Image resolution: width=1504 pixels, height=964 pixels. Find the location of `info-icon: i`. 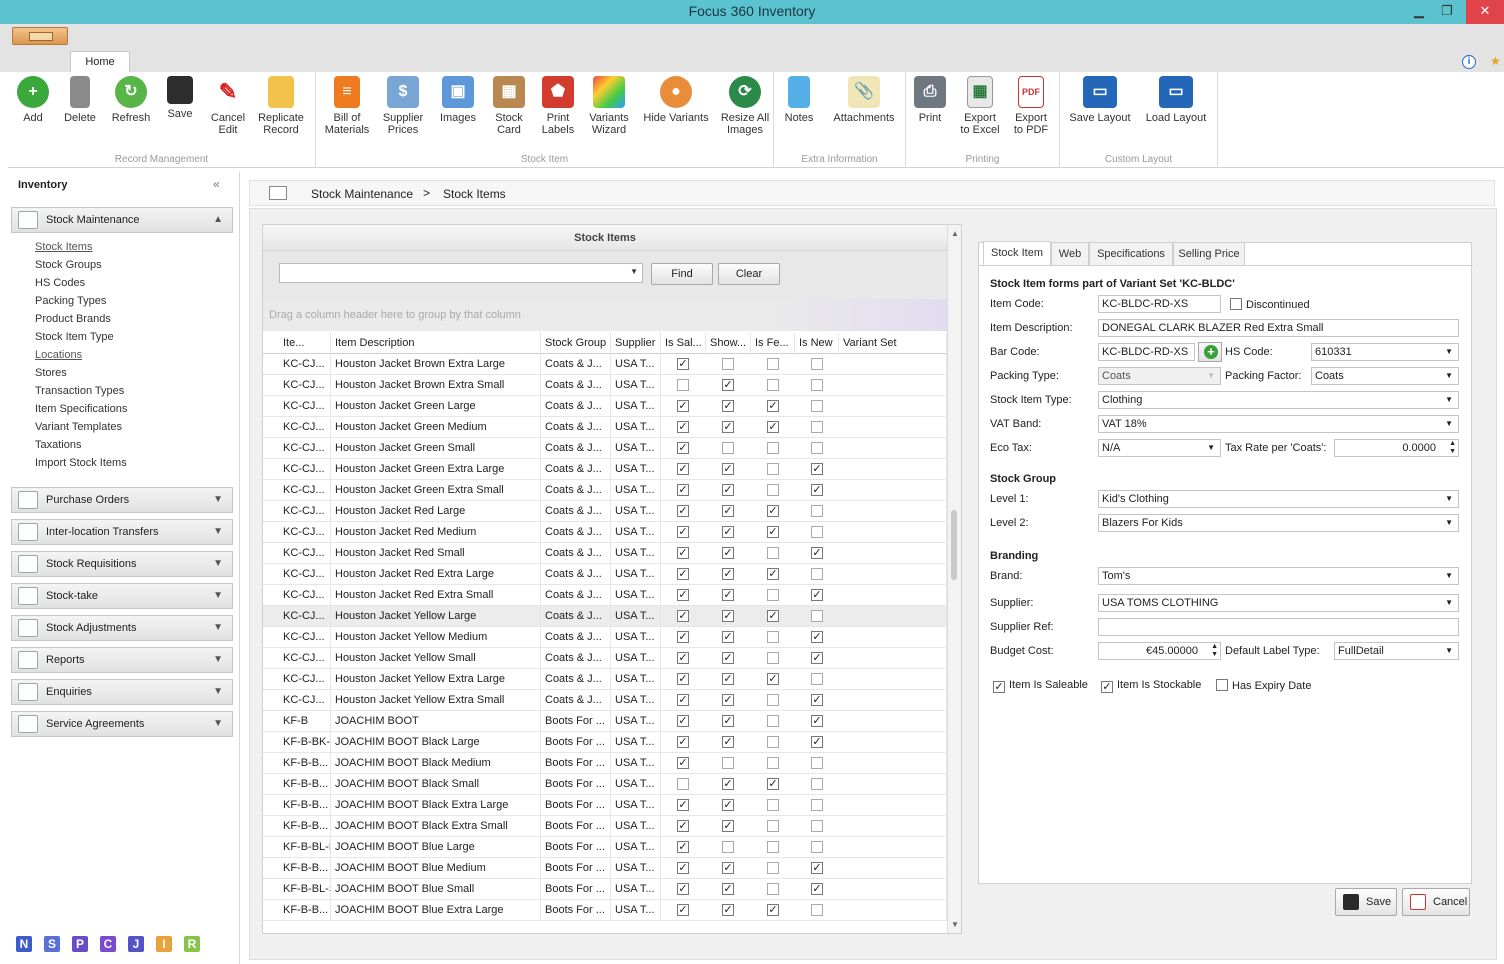

info-icon: i is located at coordinates (1469, 62).